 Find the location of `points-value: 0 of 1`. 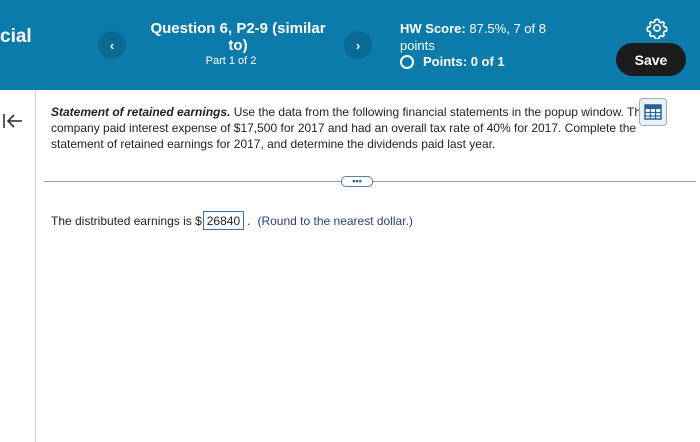

points-value: 0 of 1 is located at coordinates (487, 61).